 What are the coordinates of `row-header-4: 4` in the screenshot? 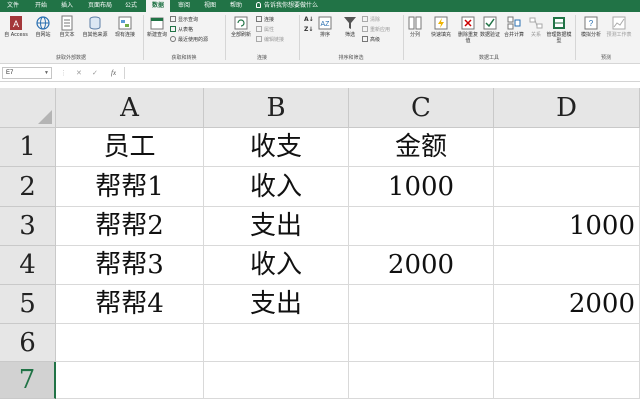 It's located at (28, 265).